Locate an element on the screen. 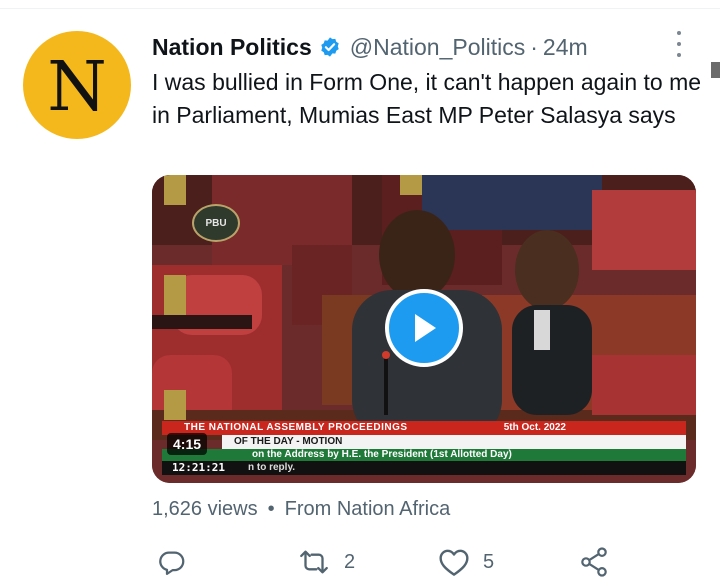 The image size is (720, 588). reply-button is located at coordinates (172, 562).